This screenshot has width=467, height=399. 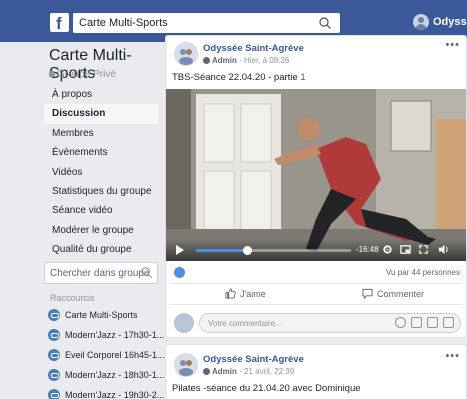 I want to click on nav-item: Séance vidéo, so click(x=101, y=210).